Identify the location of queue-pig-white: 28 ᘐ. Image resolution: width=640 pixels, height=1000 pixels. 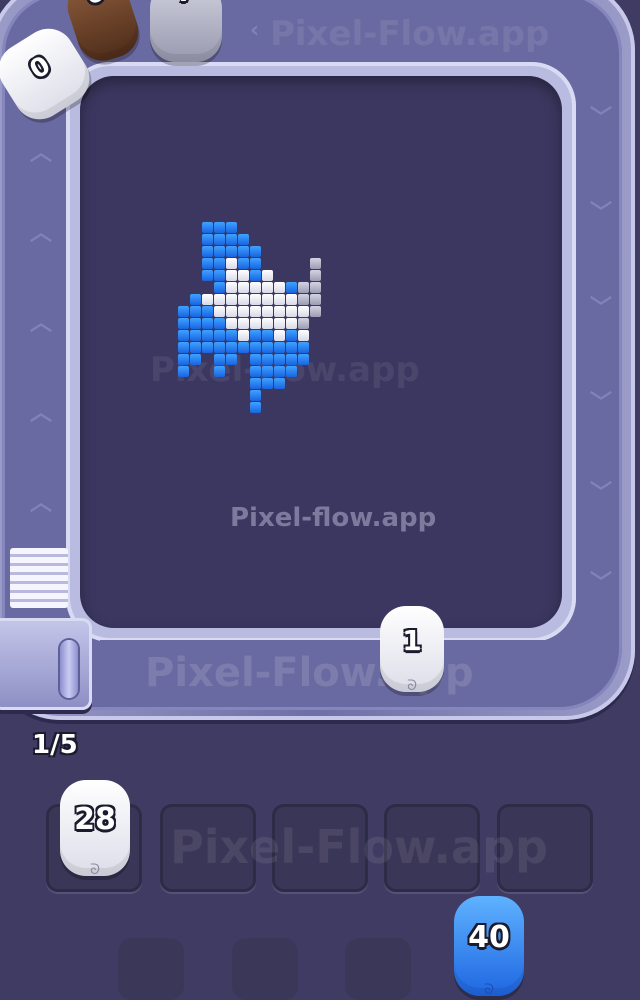
(95, 829).